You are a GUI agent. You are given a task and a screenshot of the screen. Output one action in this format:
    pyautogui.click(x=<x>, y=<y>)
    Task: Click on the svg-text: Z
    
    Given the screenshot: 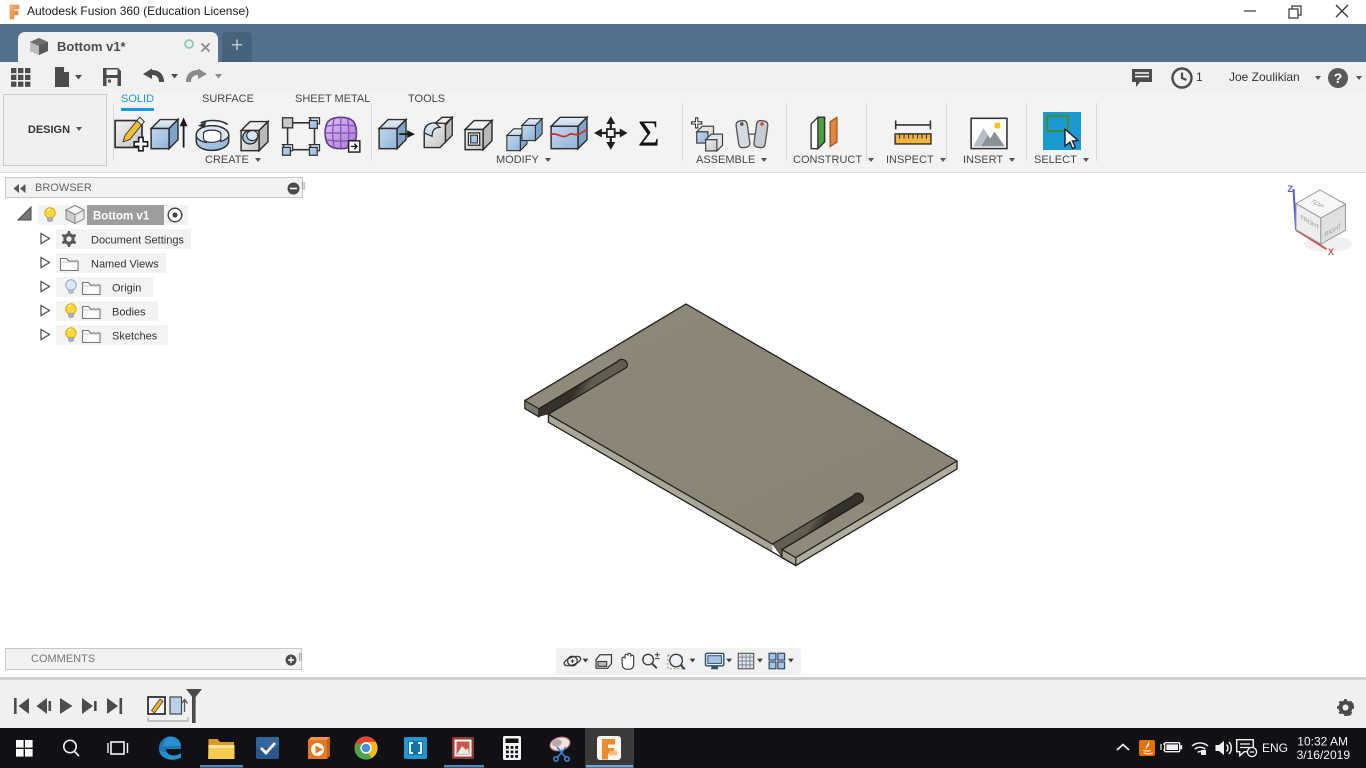 What is the action you would take?
    pyautogui.click(x=1291, y=189)
    